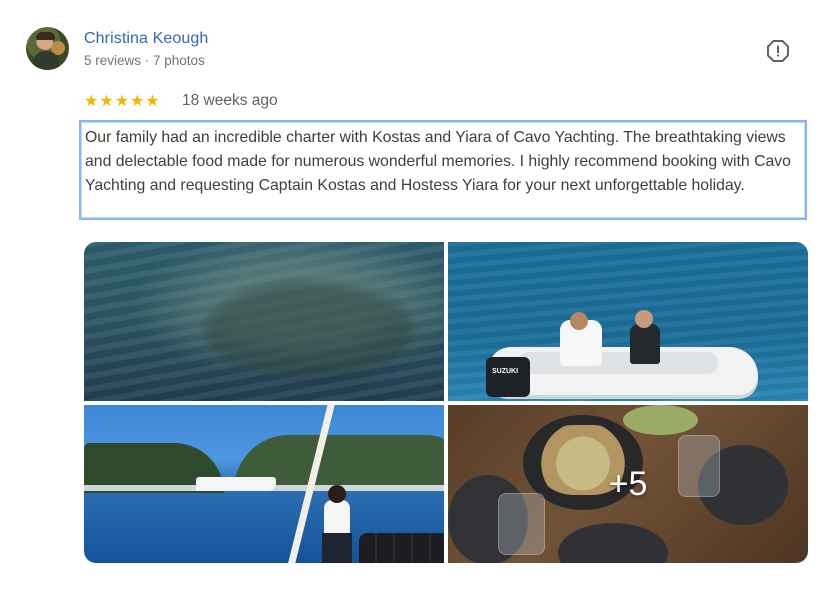  I want to click on motor-brand: SUZUKI, so click(505, 371).